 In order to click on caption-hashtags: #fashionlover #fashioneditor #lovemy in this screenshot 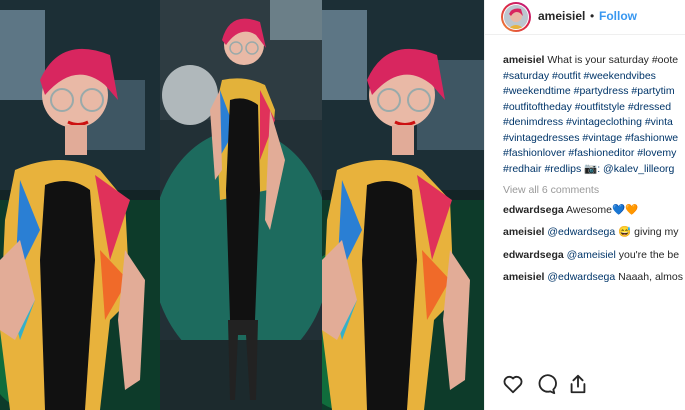, I will do `click(594, 154)`.